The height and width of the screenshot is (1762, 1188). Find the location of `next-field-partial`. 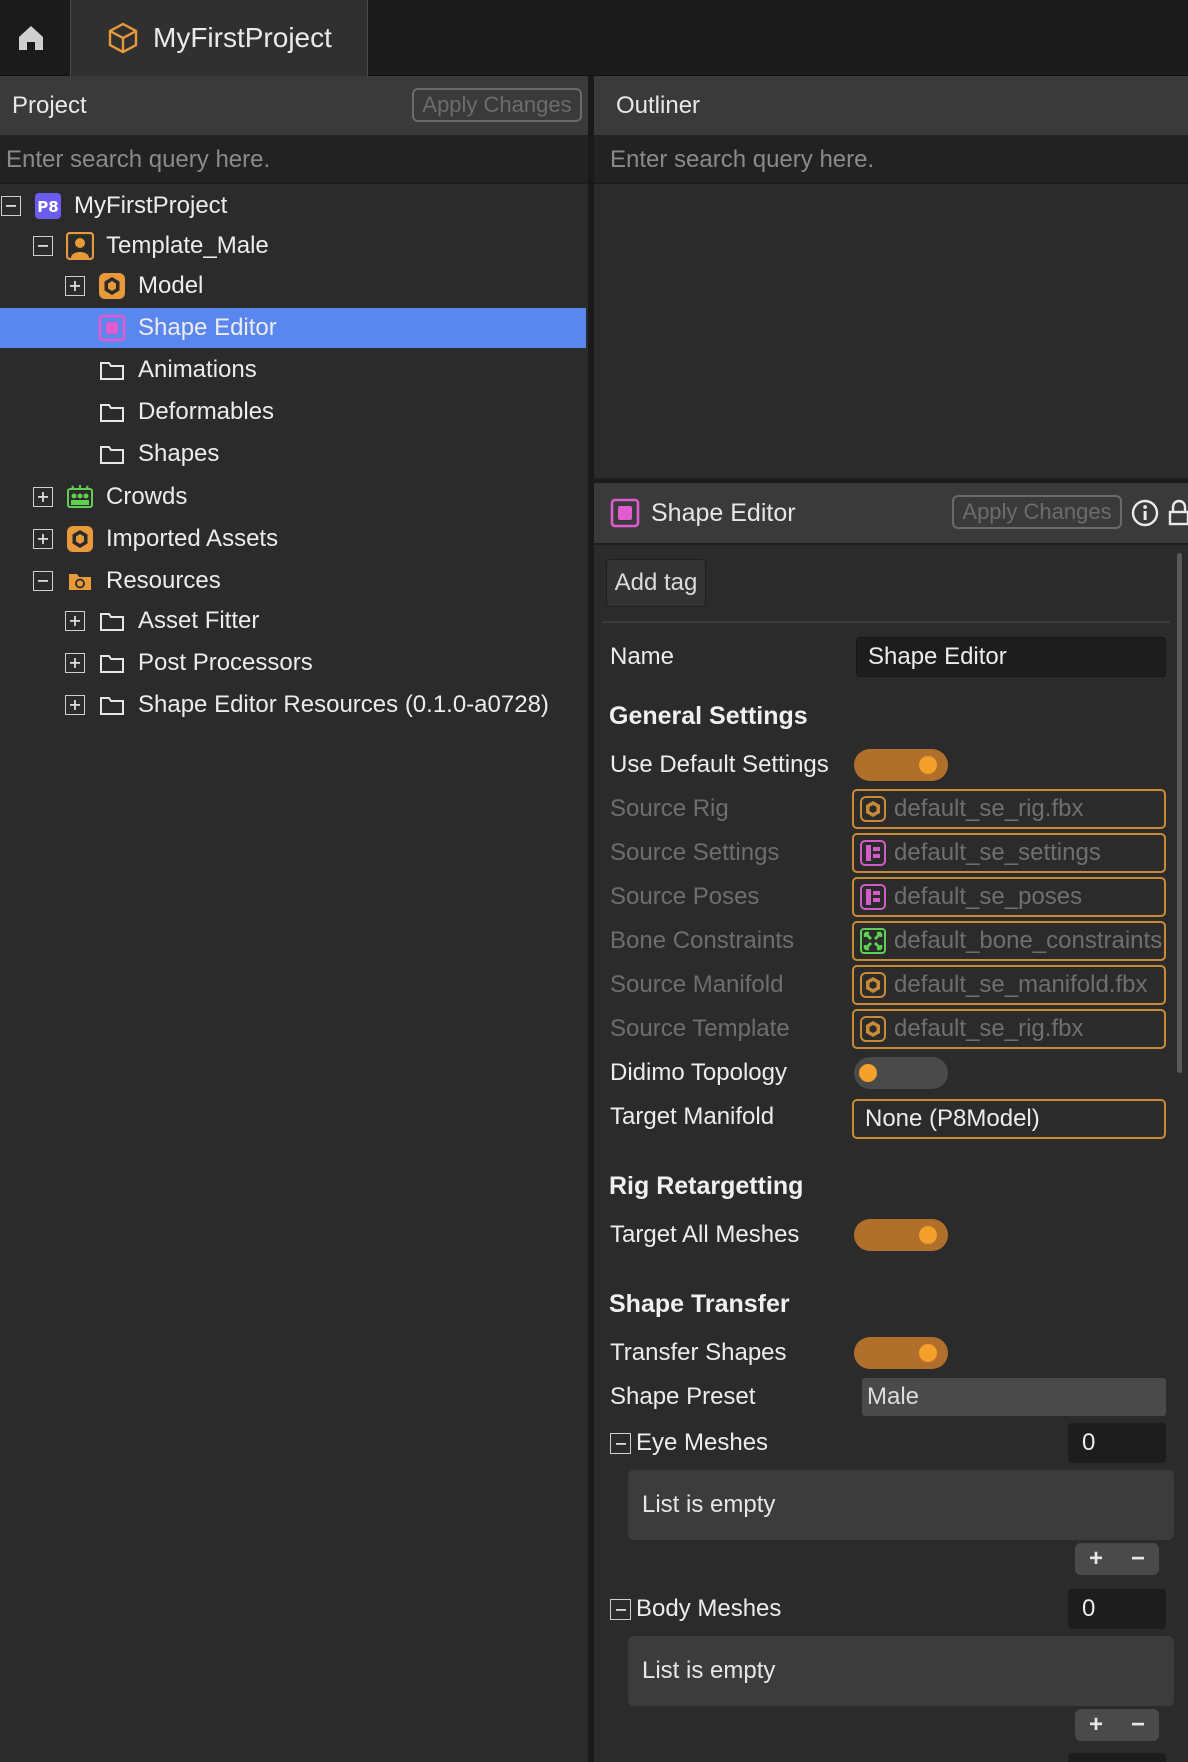

next-field-partial is located at coordinates (1117, 1757).